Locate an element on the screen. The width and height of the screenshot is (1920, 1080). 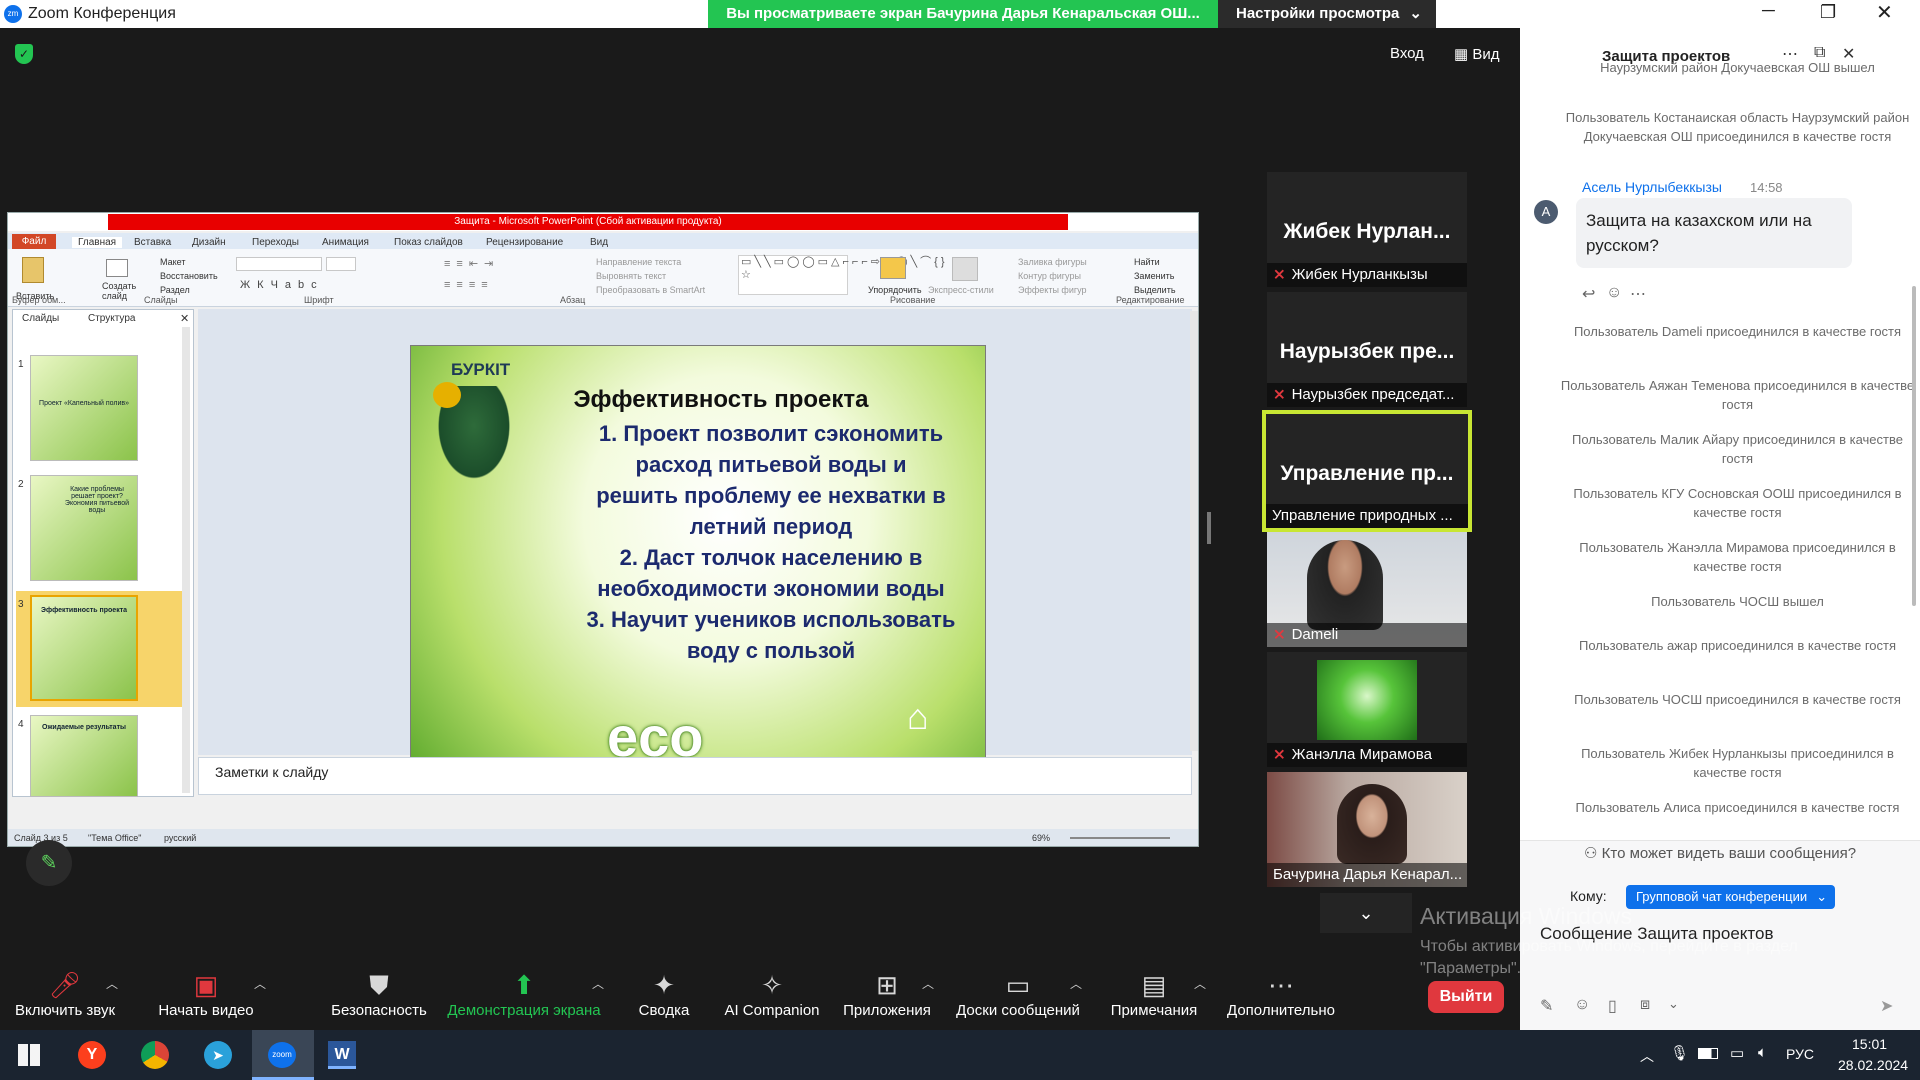
notes-button: ▤ Примечания is located at coordinates (1154, 993).